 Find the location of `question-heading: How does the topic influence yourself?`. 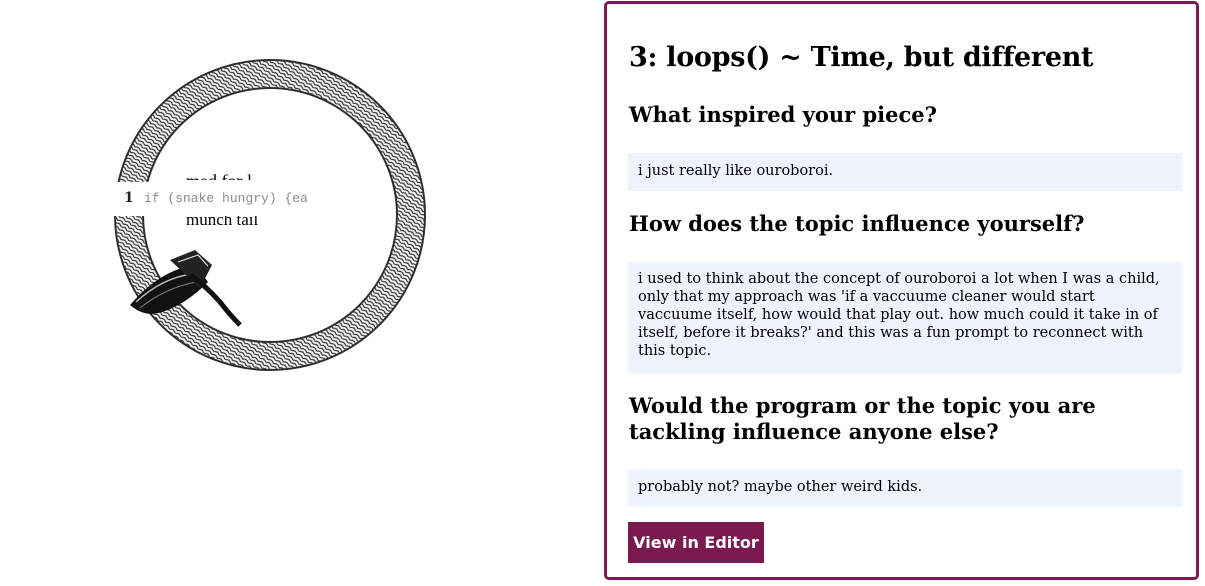

question-heading: How does the topic influence yourself? is located at coordinates (857, 223).